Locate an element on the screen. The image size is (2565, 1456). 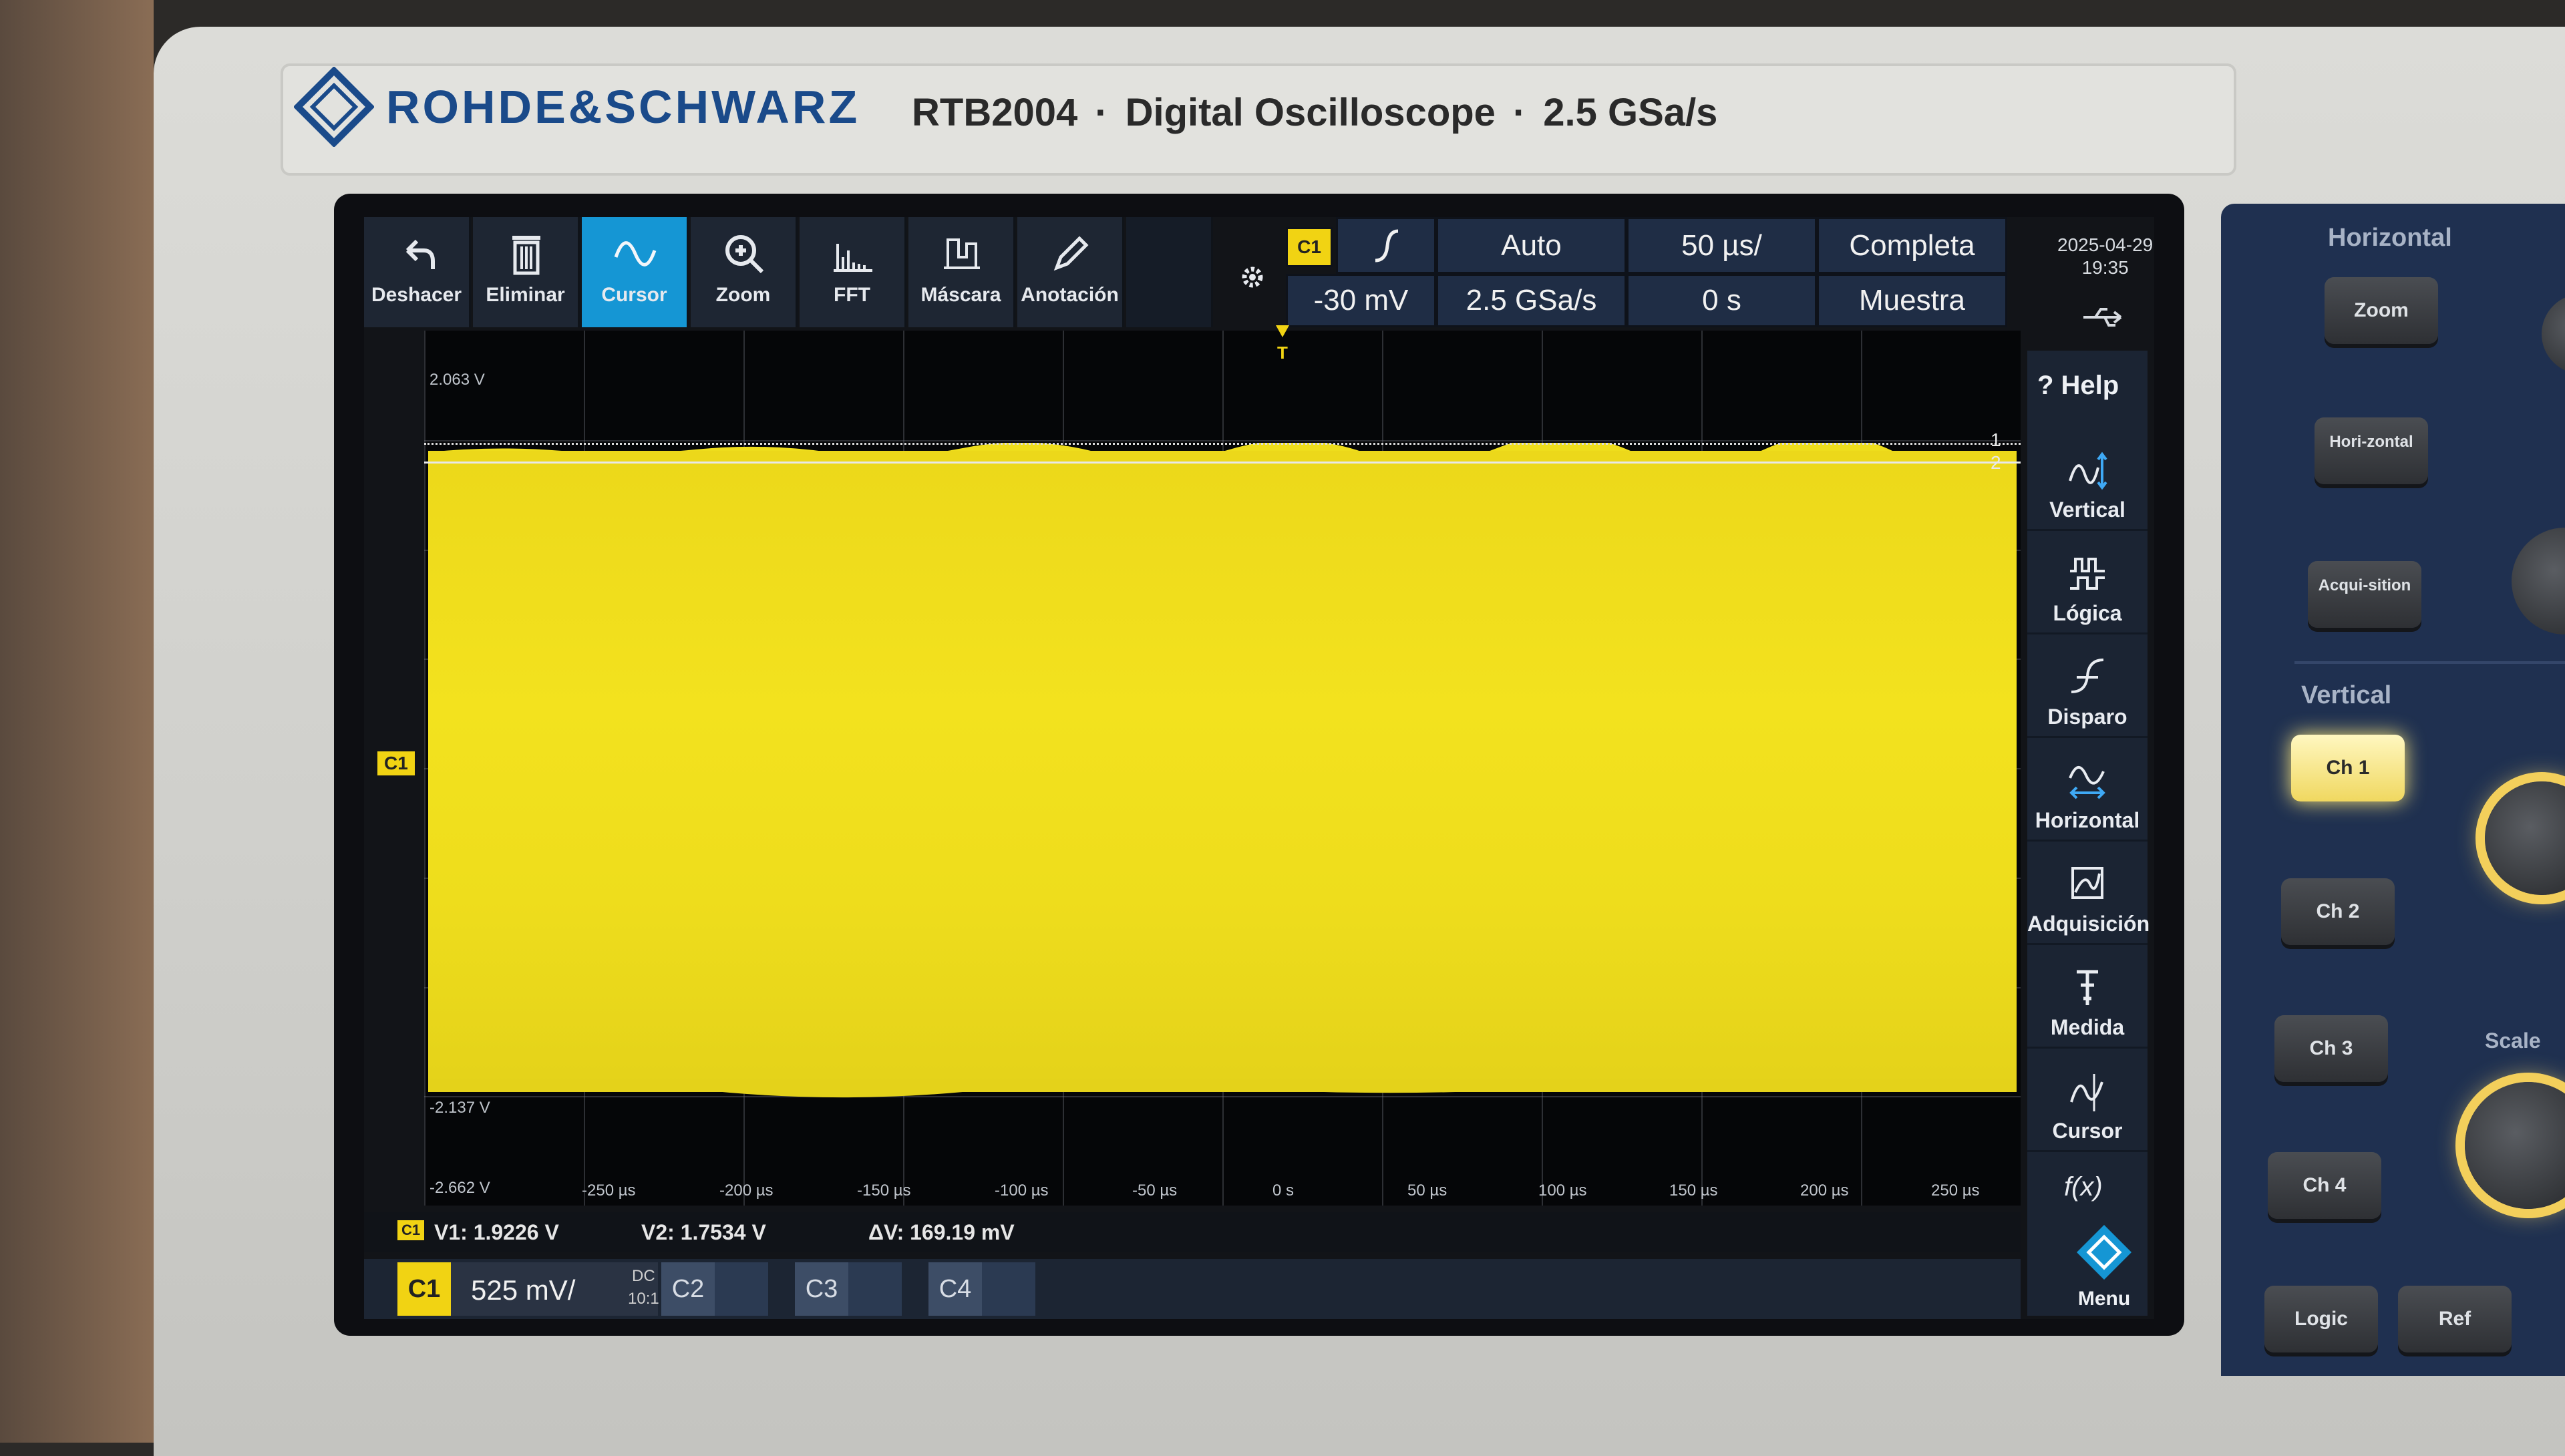
magnifier-icon is located at coordinates (744, 254).